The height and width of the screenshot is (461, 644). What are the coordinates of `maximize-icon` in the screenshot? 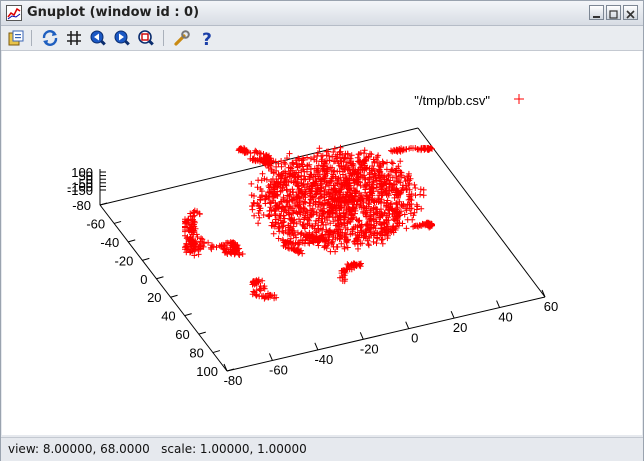 It's located at (613, 14).